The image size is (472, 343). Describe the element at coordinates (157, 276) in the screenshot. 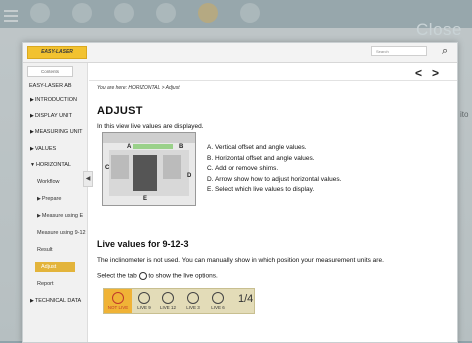

I see `select-tab-text: Select the tab to show the live options.` at that location.